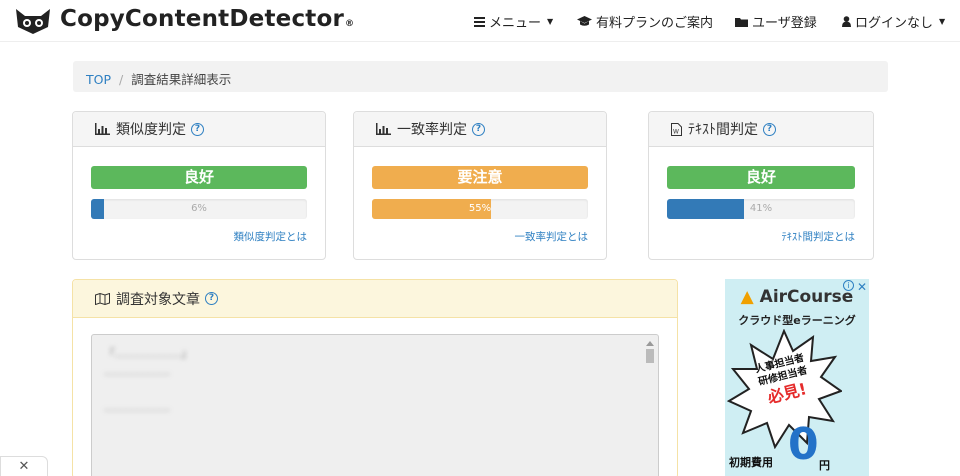 The height and width of the screenshot is (476, 960). I want to click on nav-register: ユーザ登録, so click(776, 21).